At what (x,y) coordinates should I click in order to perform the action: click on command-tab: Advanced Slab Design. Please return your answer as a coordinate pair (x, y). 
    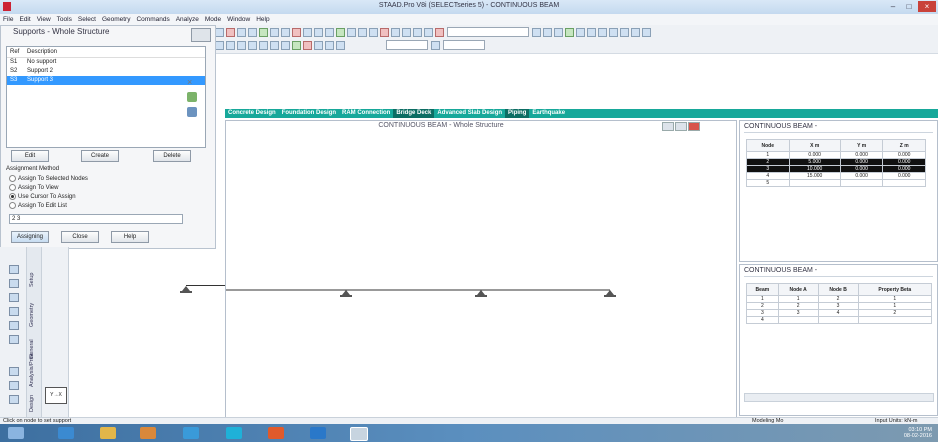
    Looking at the image, I should click on (469, 113).